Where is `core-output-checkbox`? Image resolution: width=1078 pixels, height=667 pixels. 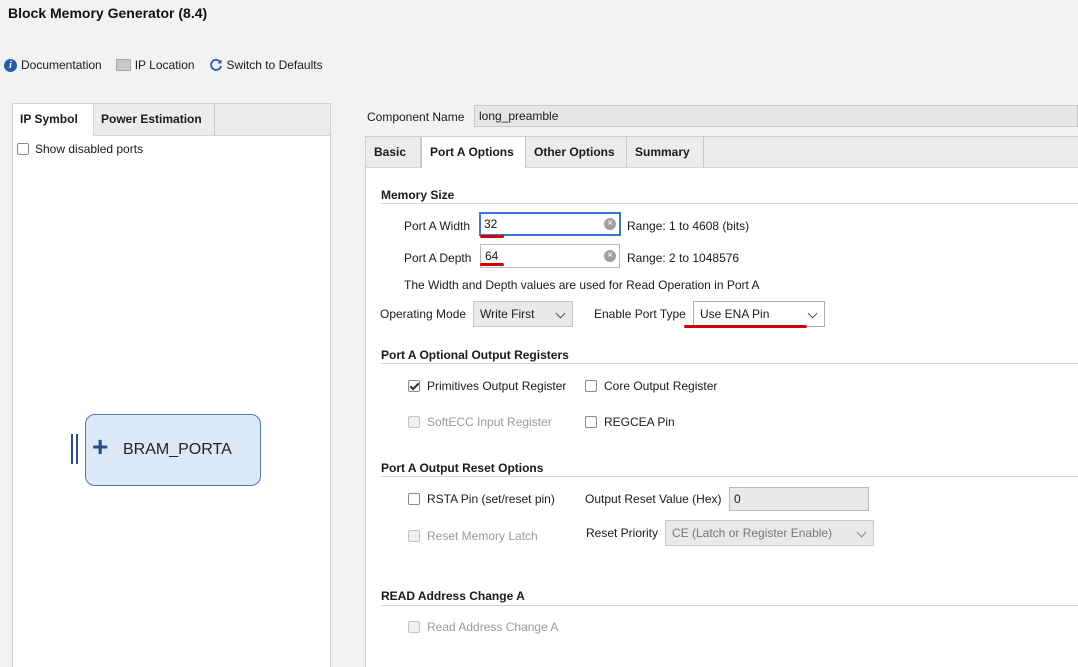
core-output-checkbox is located at coordinates (591, 386).